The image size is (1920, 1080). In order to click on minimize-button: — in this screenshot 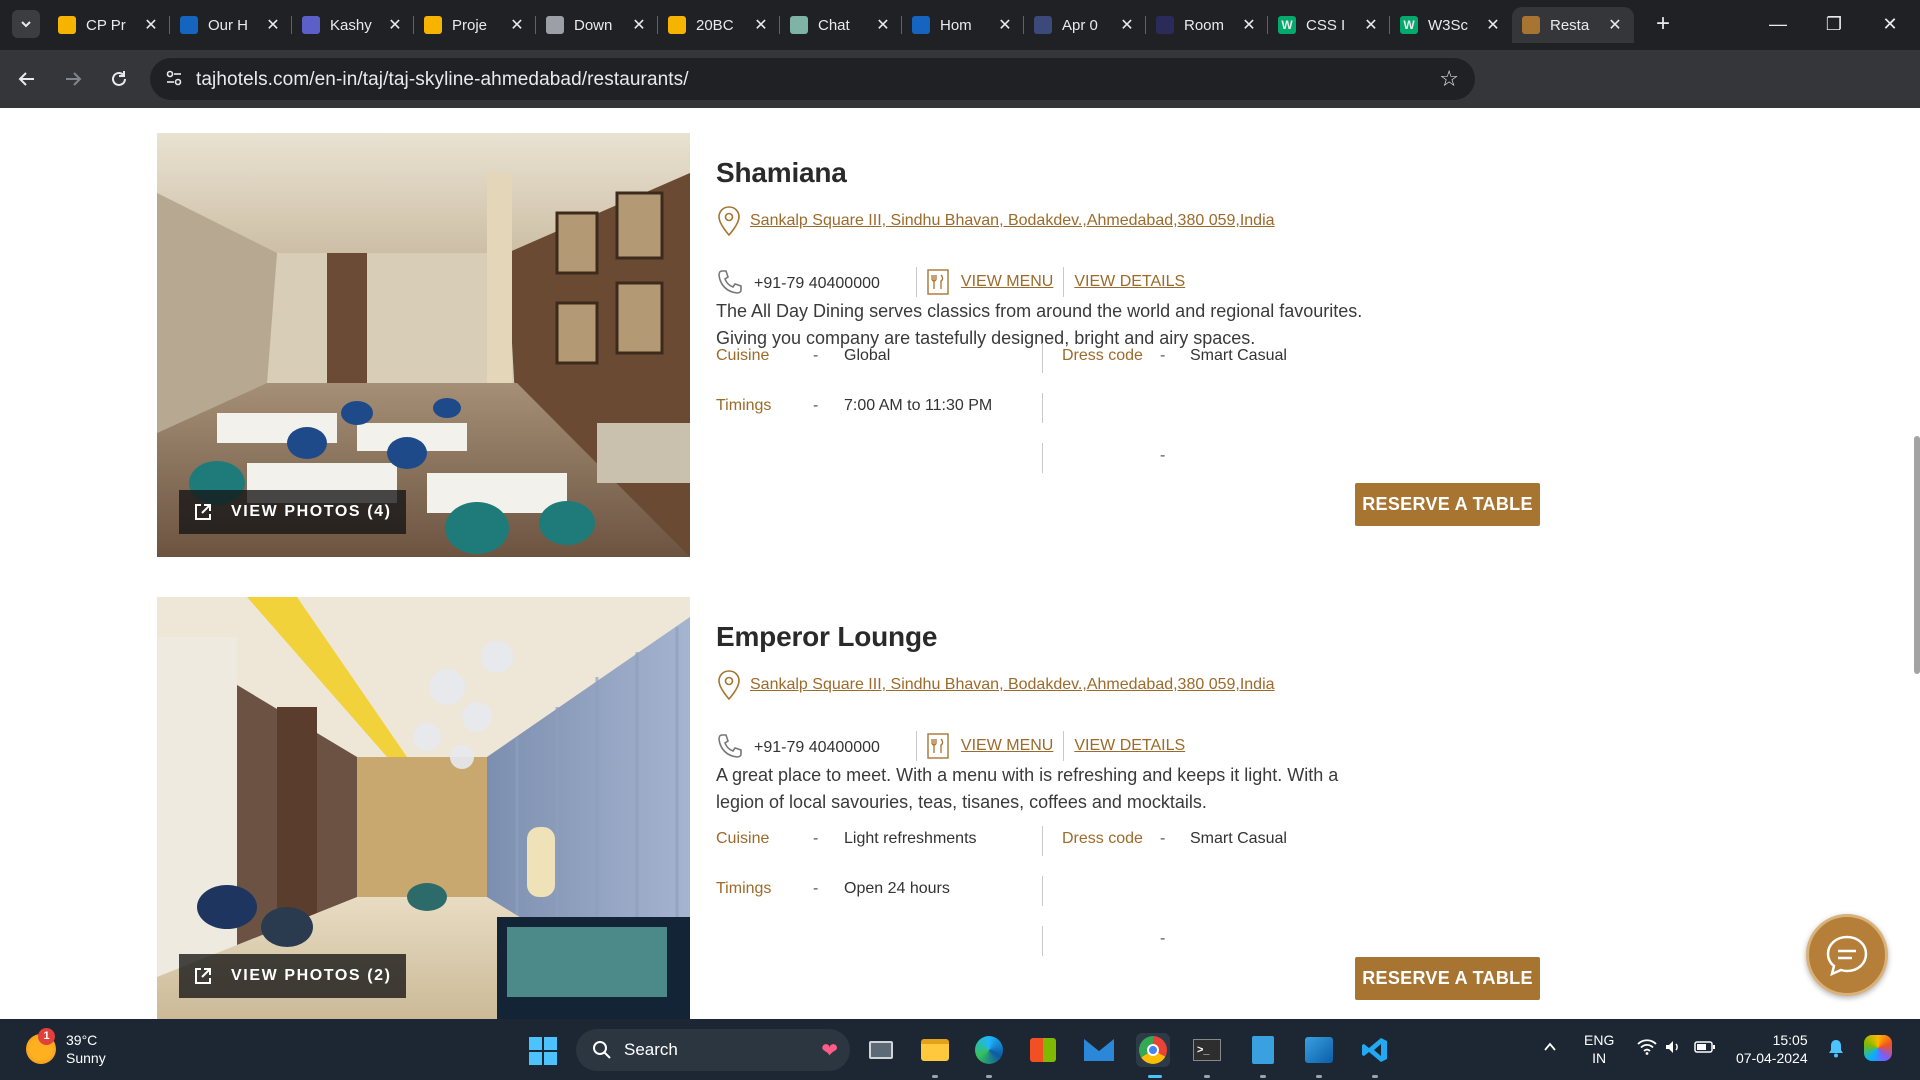, I will do `click(1778, 24)`.